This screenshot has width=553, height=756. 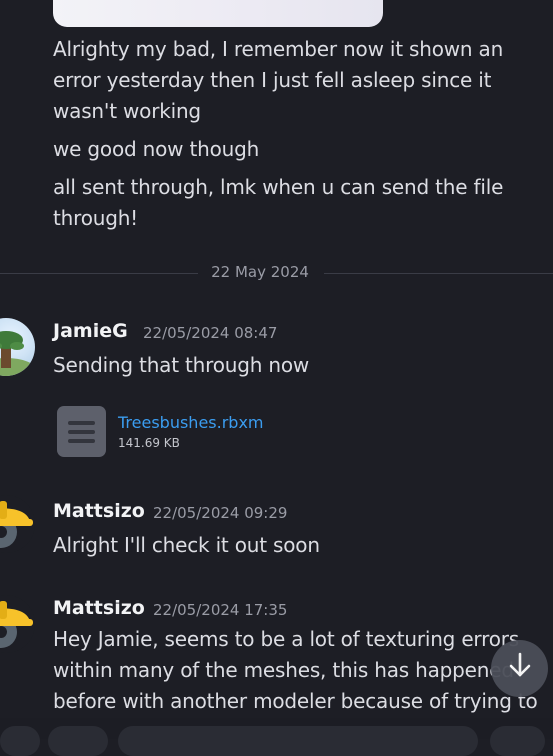 I want to click on file-icon, so click(x=81, y=431).